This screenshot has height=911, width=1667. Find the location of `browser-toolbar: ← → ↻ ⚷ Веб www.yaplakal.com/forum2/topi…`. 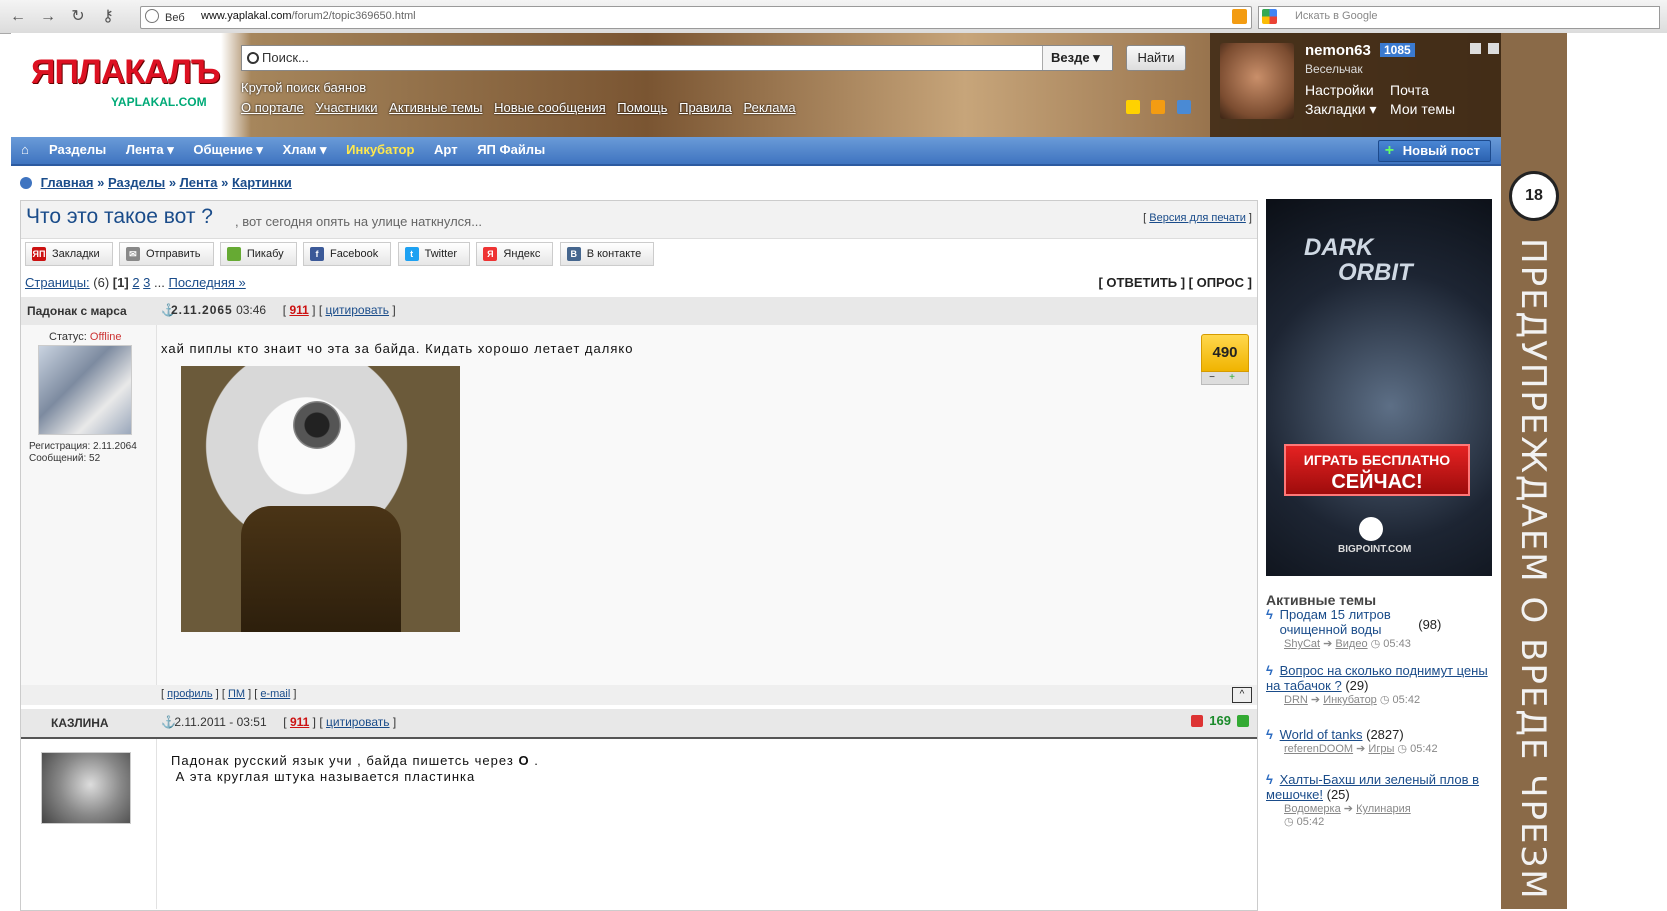

browser-toolbar: ← → ↻ ⚷ Веб www.yaplakal.com/forum2/topi… is located at coordinates (833, 17).